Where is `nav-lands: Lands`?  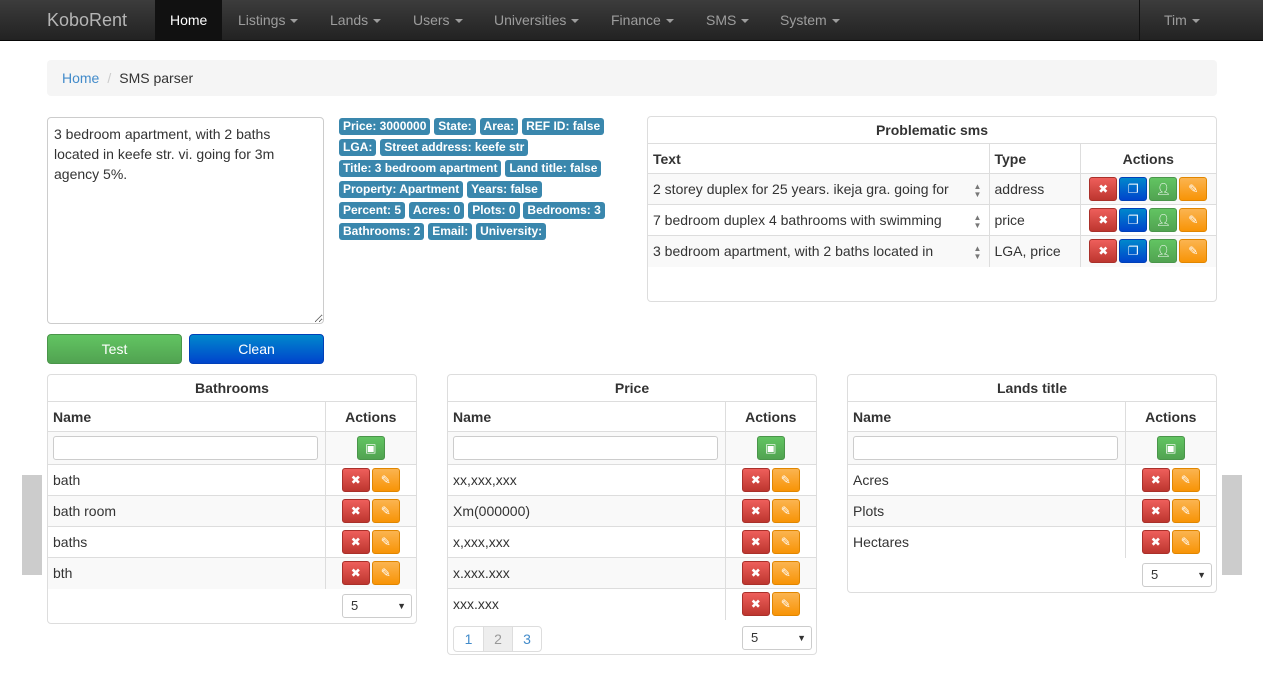 nav-lands: Lands is located at coordinates (355, 20).